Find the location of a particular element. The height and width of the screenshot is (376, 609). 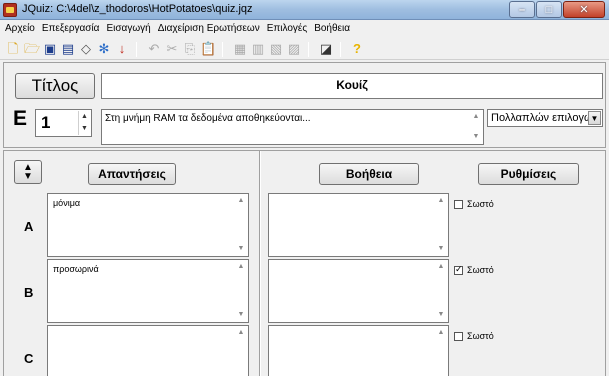

correct-label-a: Σωστό is located at coordinates (480, 204).